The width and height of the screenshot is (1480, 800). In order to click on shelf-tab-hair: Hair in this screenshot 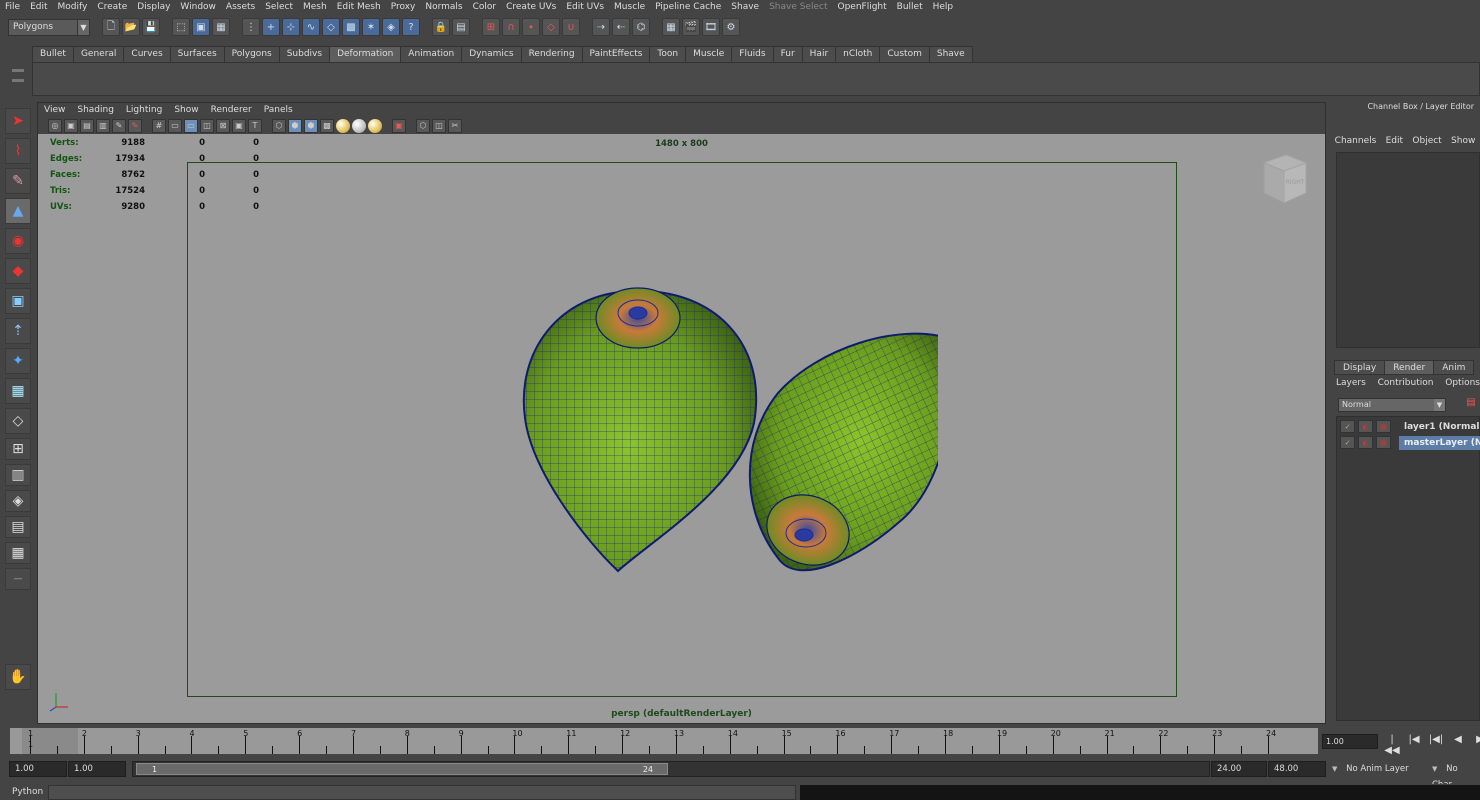, I will do `click(819, 54)`.